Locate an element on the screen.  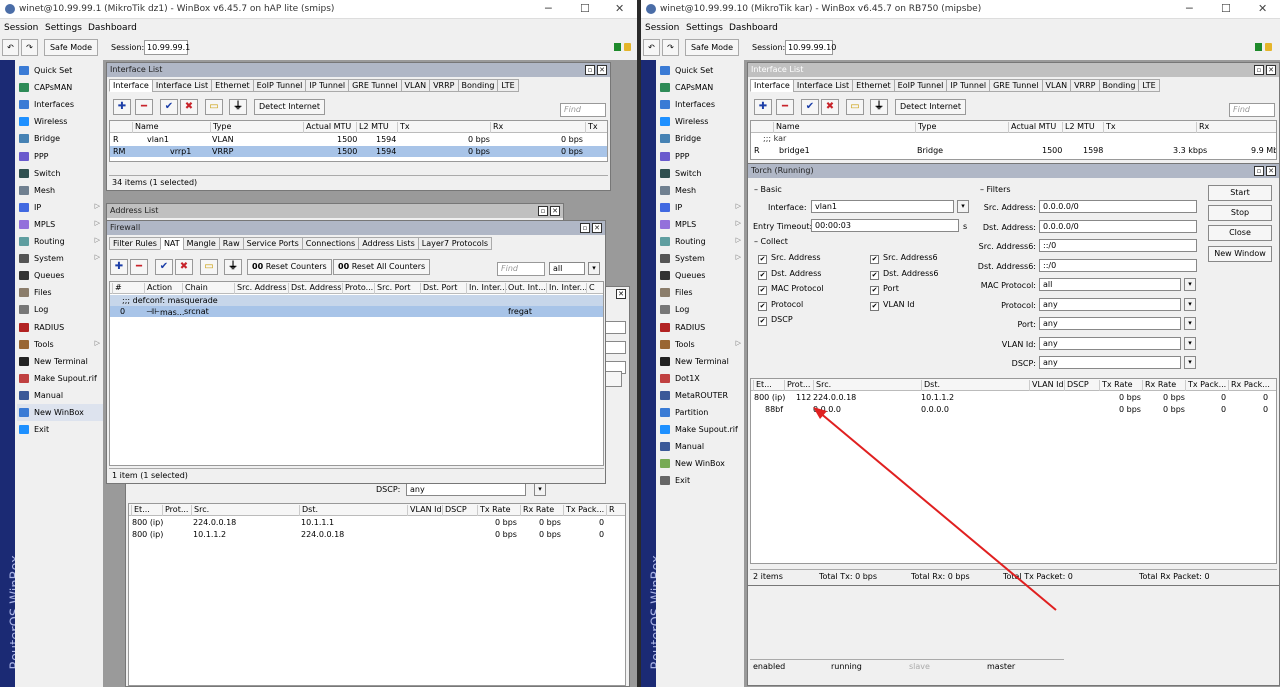
tab-nat: NAT is located at coordinates (171, 243).